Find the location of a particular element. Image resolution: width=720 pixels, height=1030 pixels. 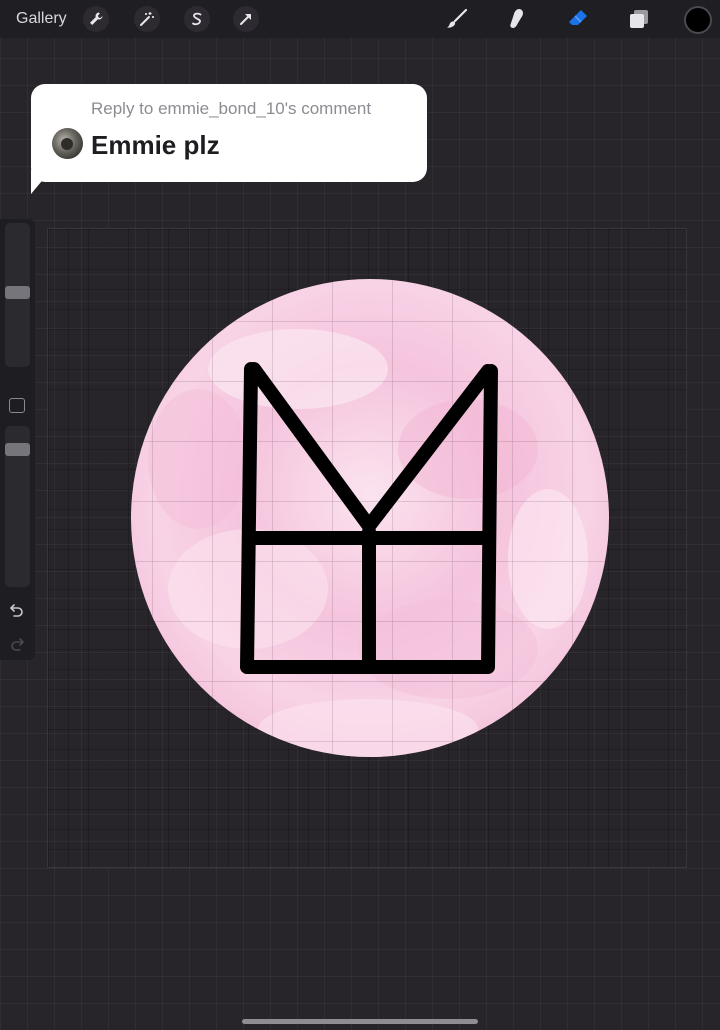

eraser-icon is located at coordinates (578, 19).